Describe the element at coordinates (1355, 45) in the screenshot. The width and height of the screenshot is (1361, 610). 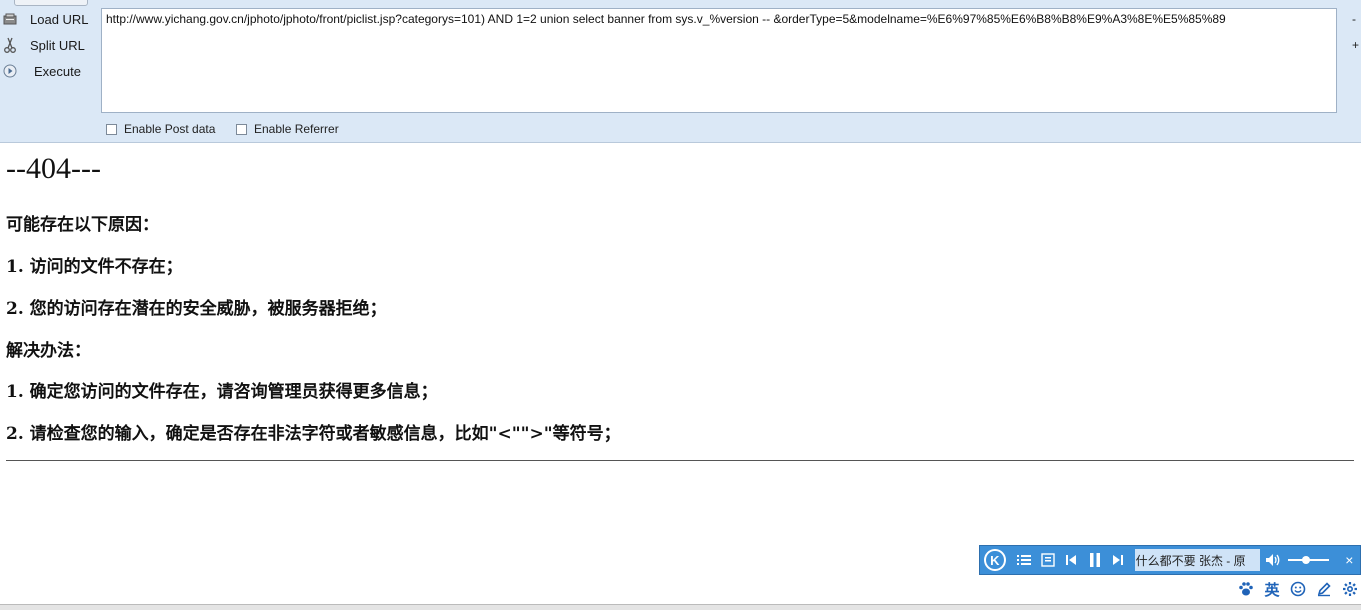
I see `expand-button: +` at that location.